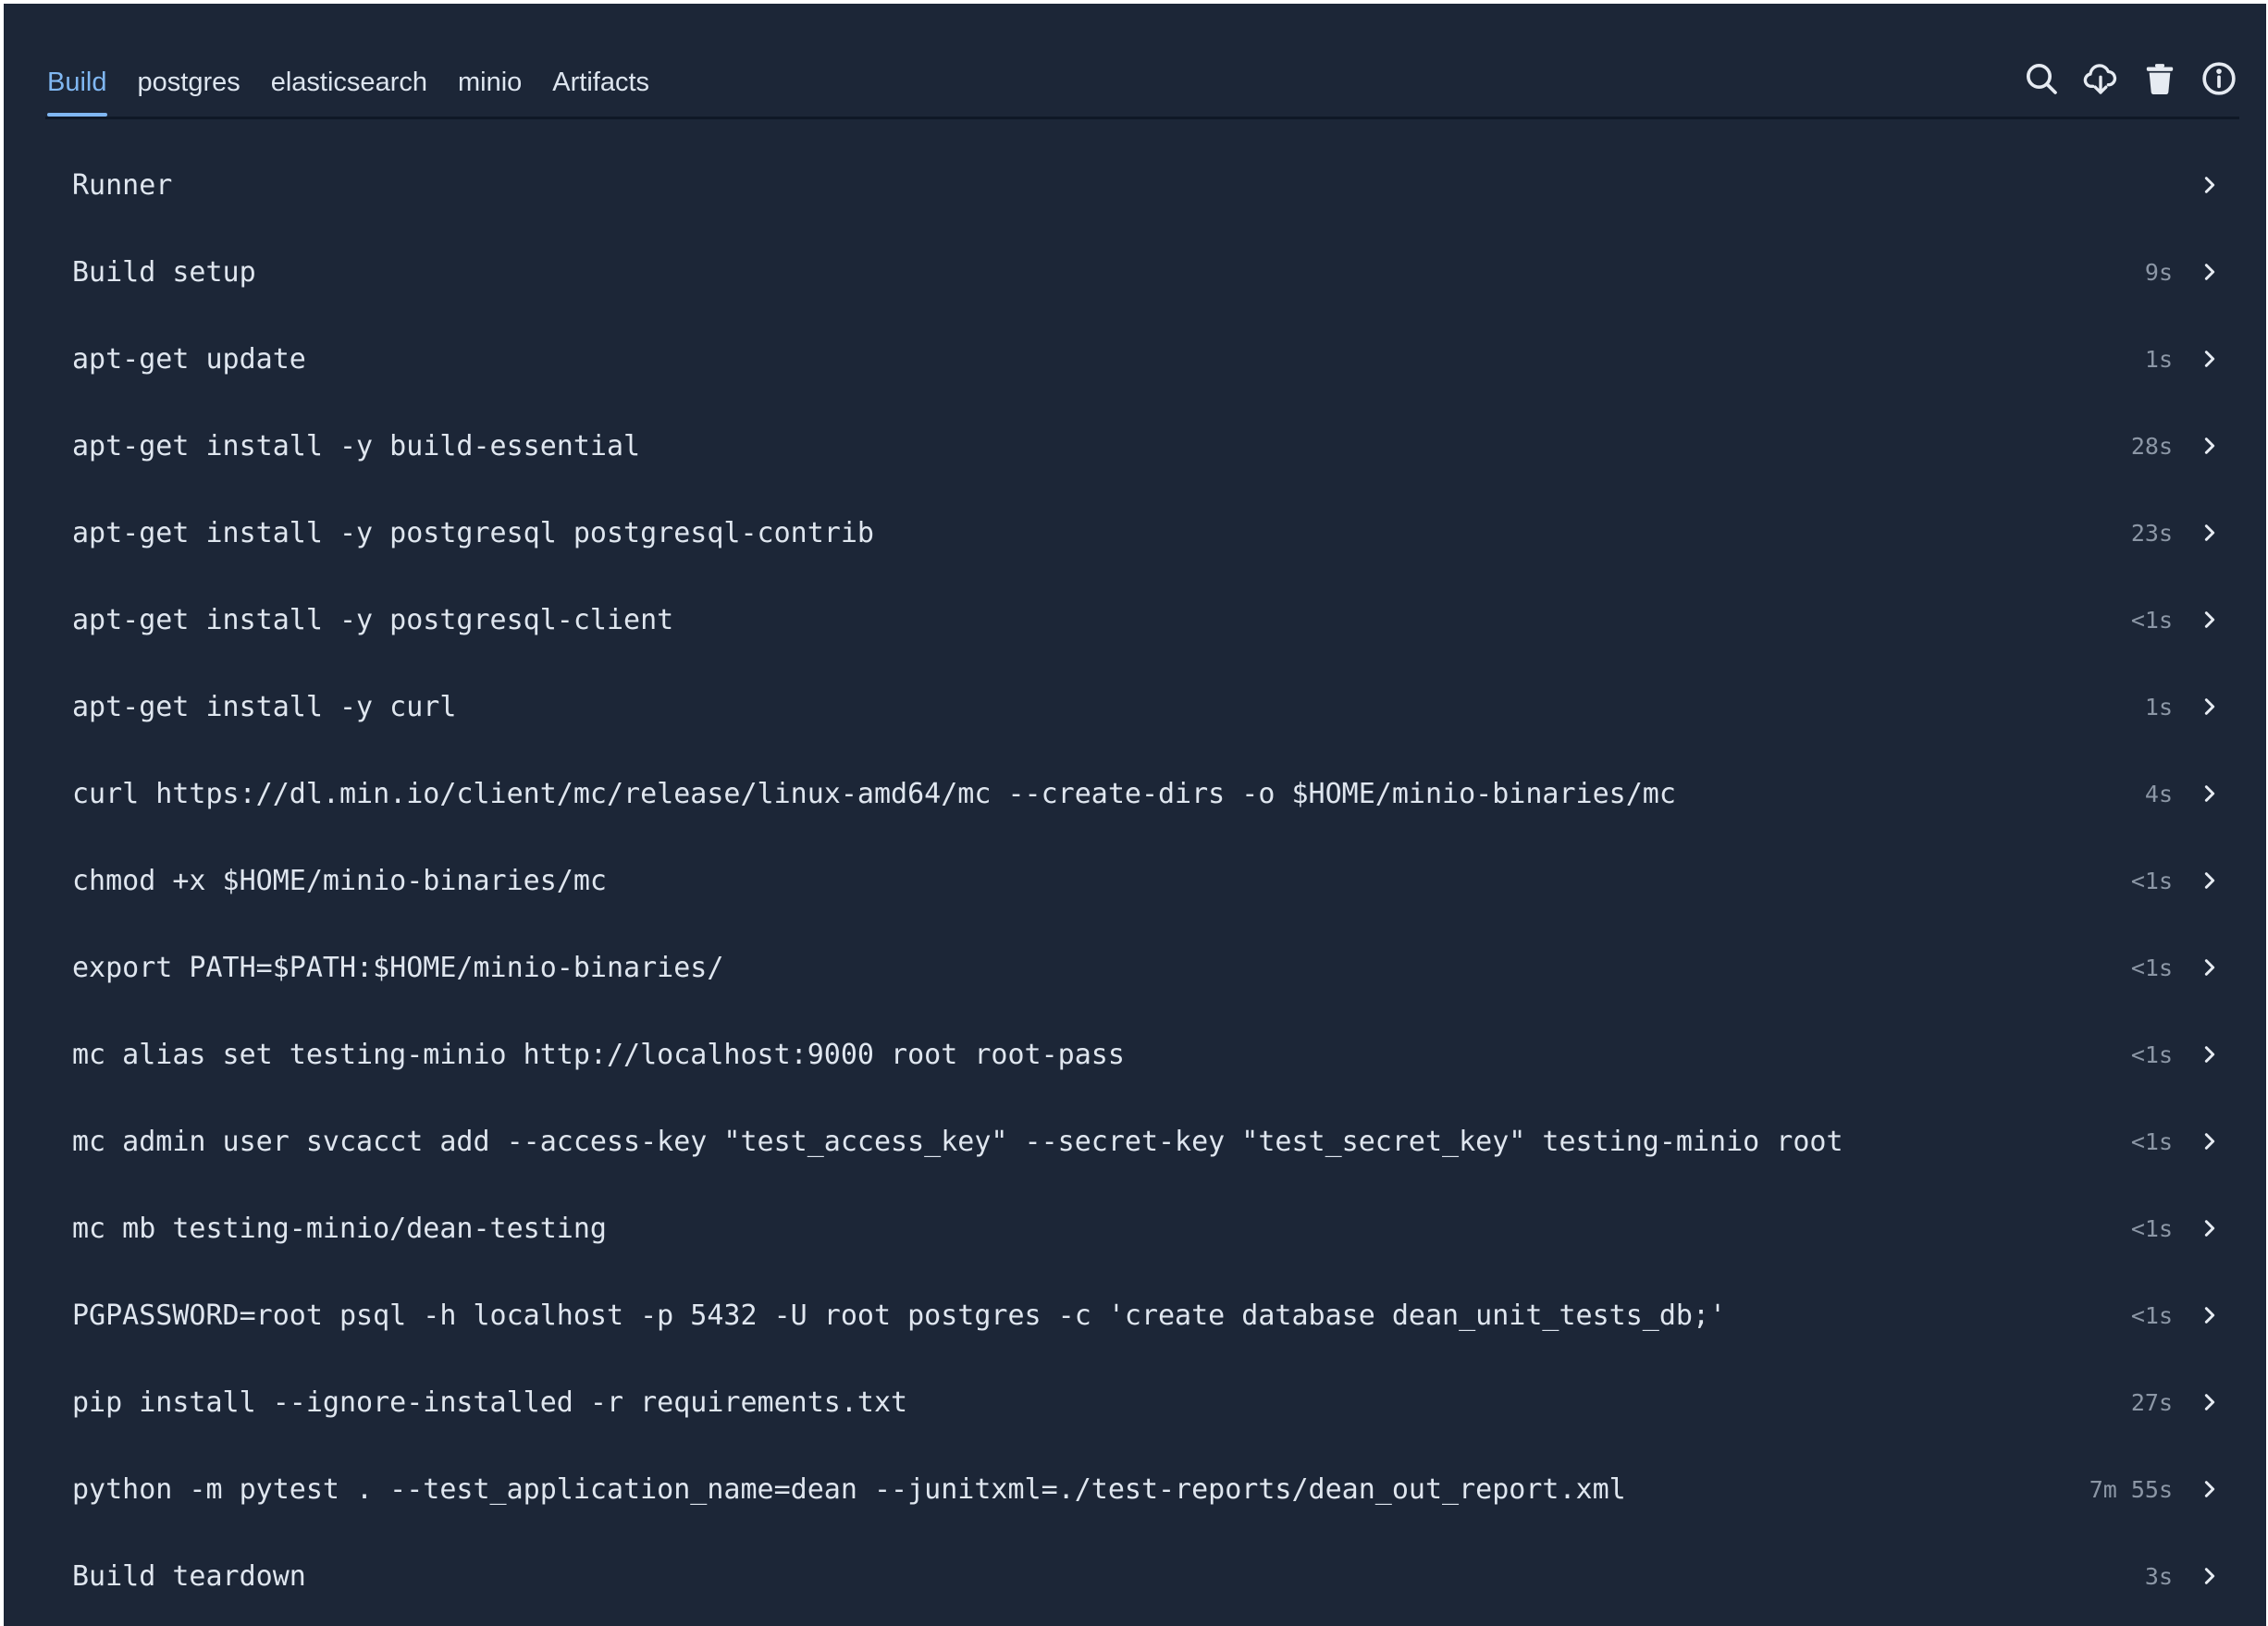 The height and width of the screenshot is (1626, 2268). I want to click on step-row: mc mb testing-minio/dean-testing <1s, so click(1140, 1228).